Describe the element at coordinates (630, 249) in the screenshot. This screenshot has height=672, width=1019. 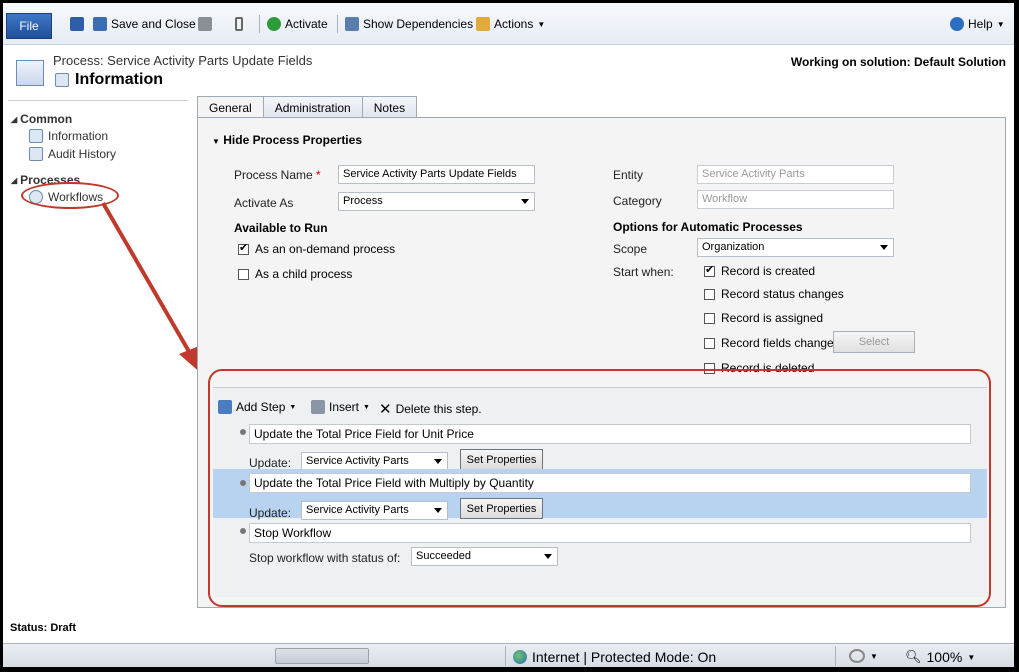
I see `scope-label: Scope` at that location.